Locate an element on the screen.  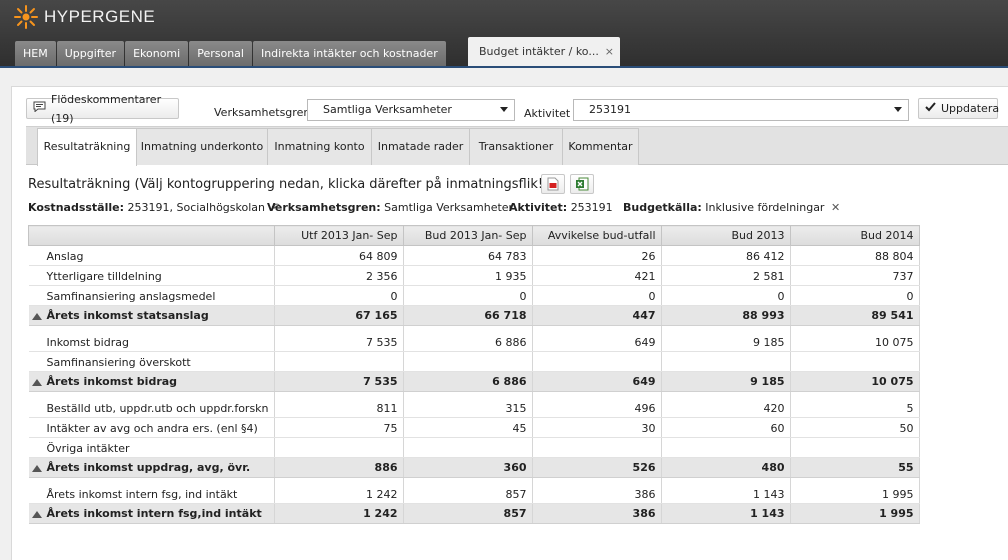
row-label-text: Ytterligare tilldelning is located at coordinates (104, 276).